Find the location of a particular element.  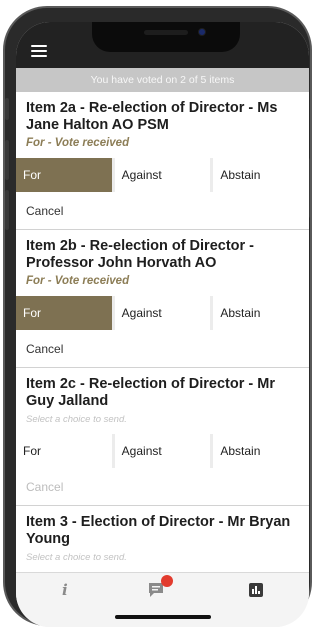

tab-info: i is located at coordinates (65, 589).